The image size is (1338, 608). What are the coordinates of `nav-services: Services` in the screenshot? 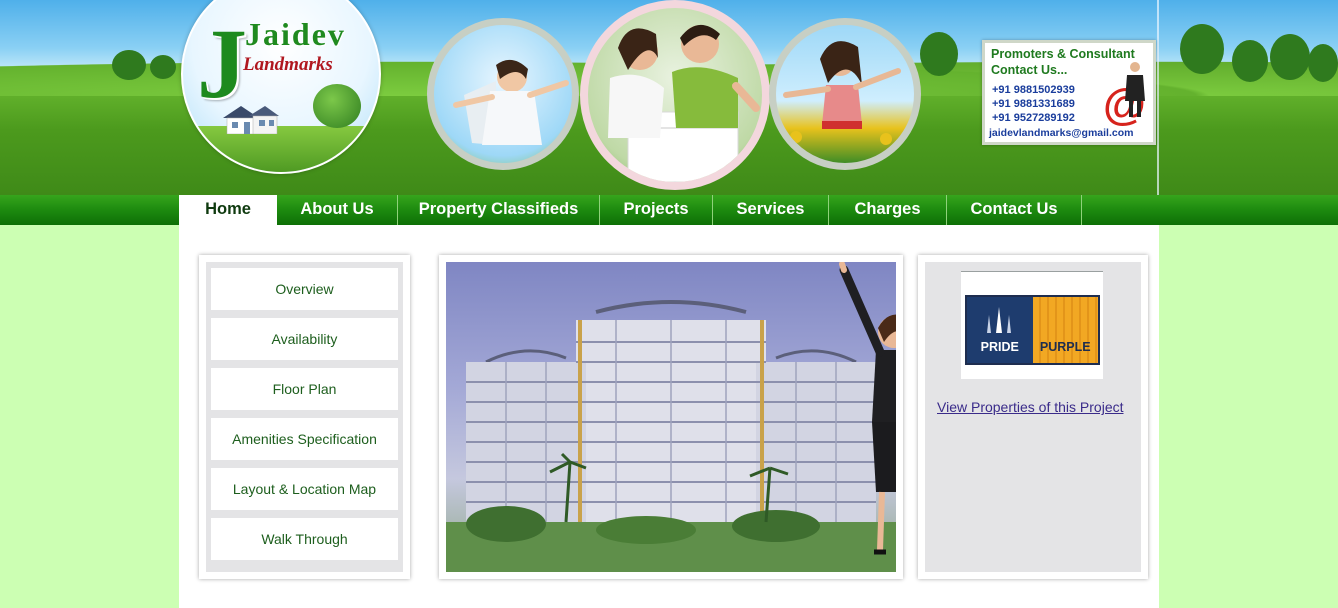 It's located at (771, 210).